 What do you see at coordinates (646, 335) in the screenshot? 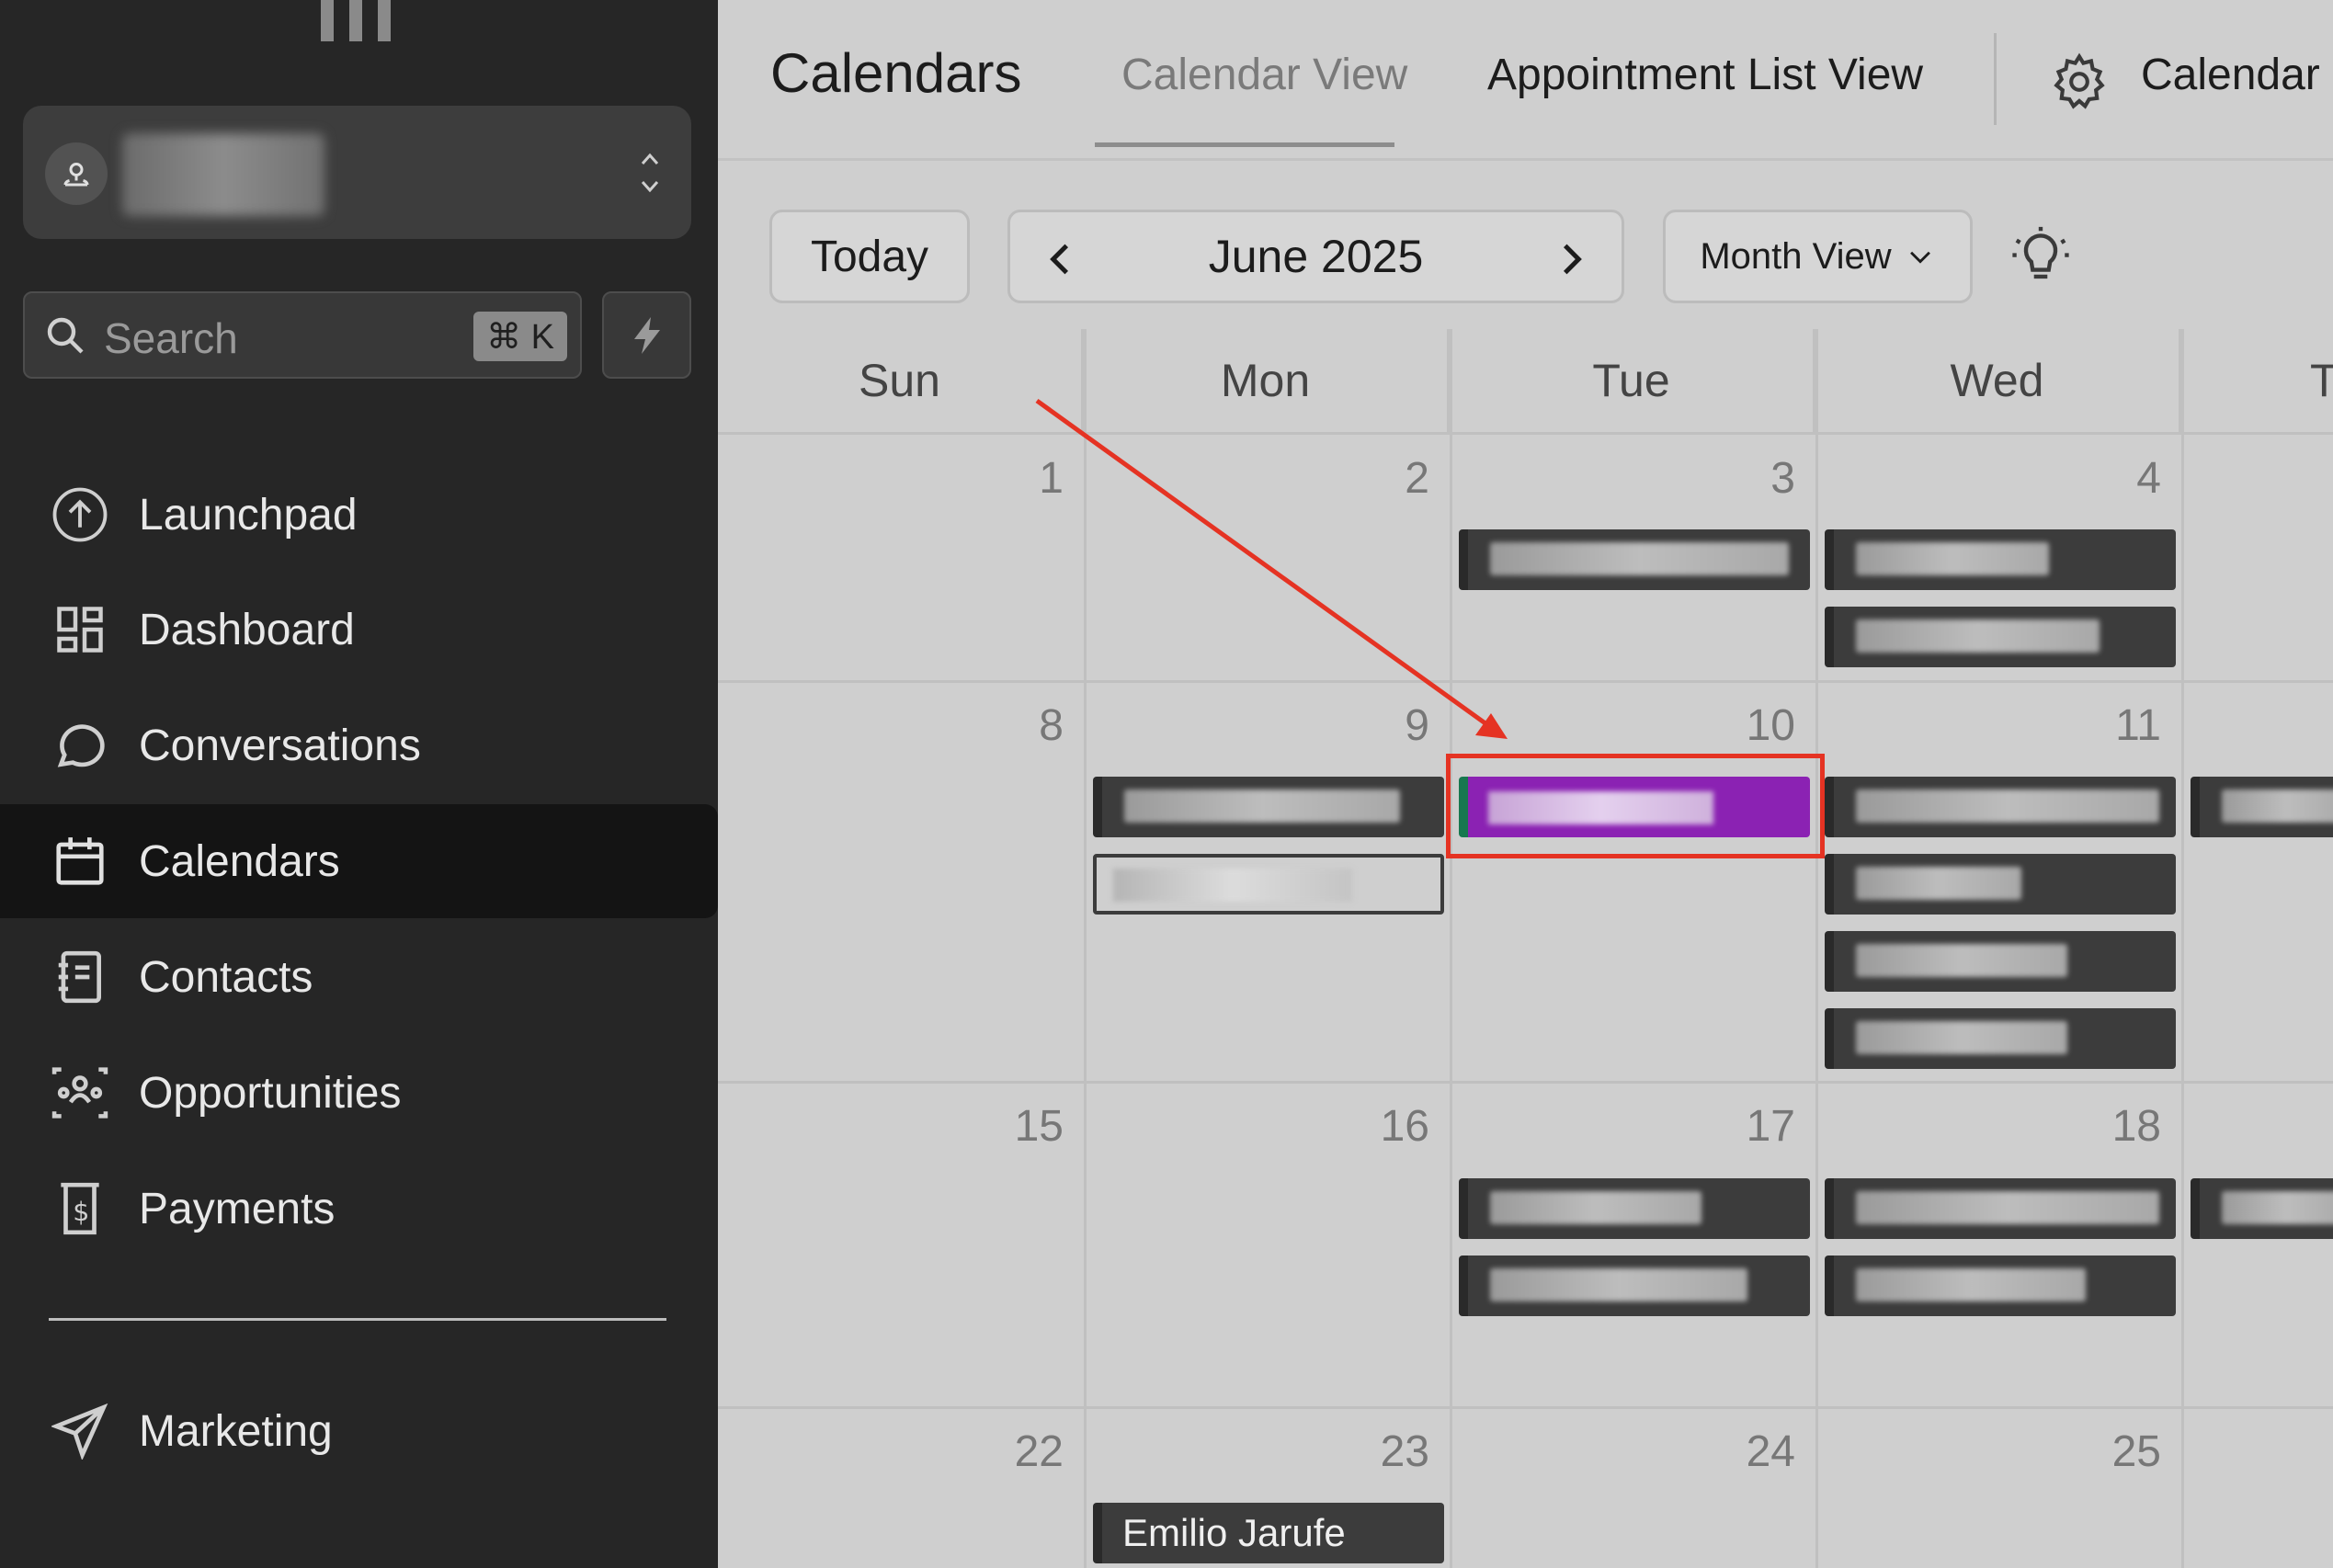
I see `quick-action-button` at bounding box center [646, 335].